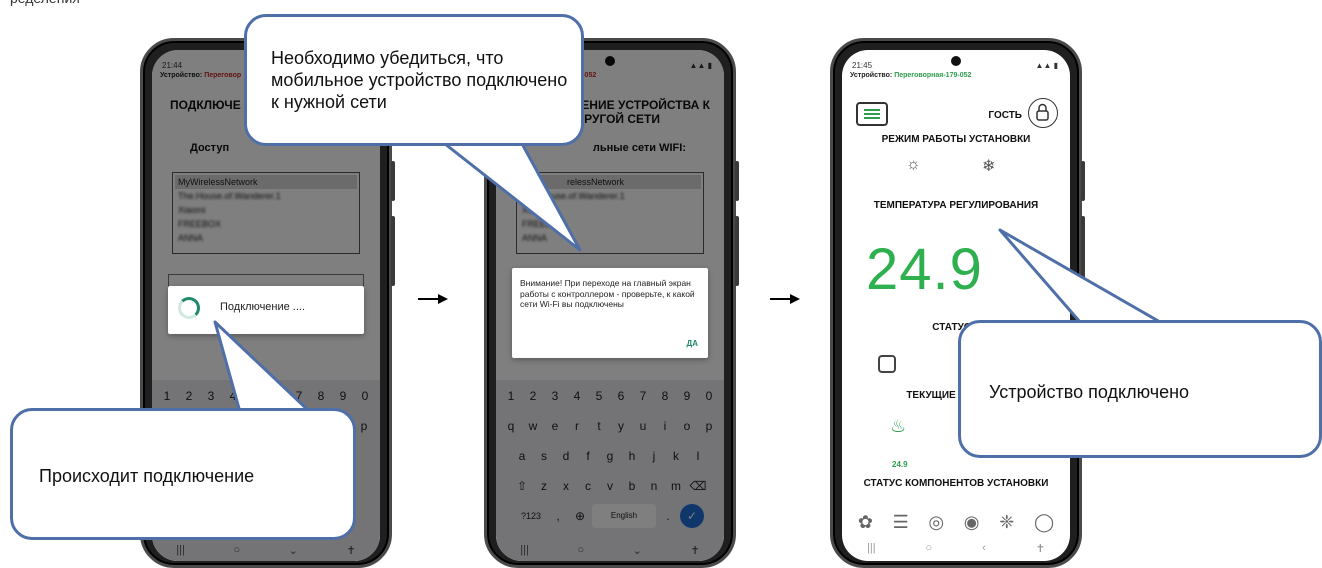  I want to click on callout-connected: Устройство подключено, so click(1140, 389).